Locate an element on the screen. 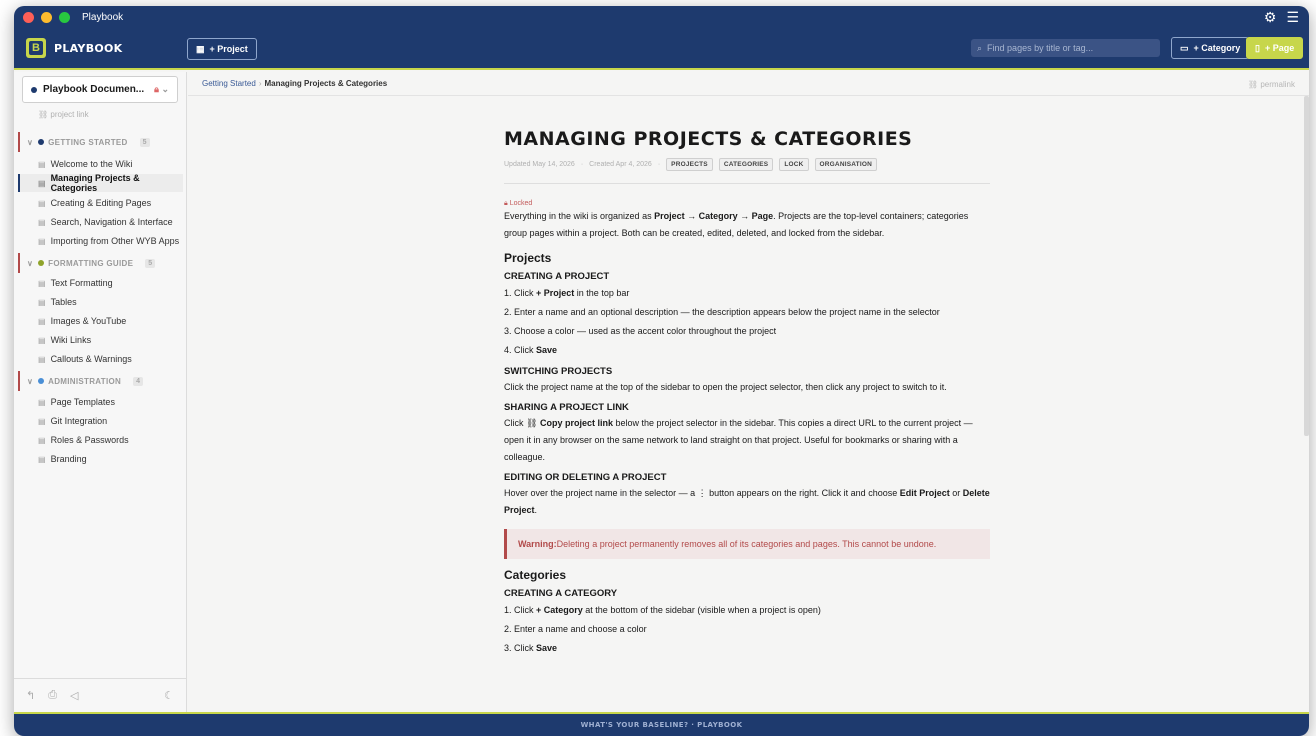  sidebar-item-callouts: ▤ Callouts & Warnings is located at coordinates (85, 359).